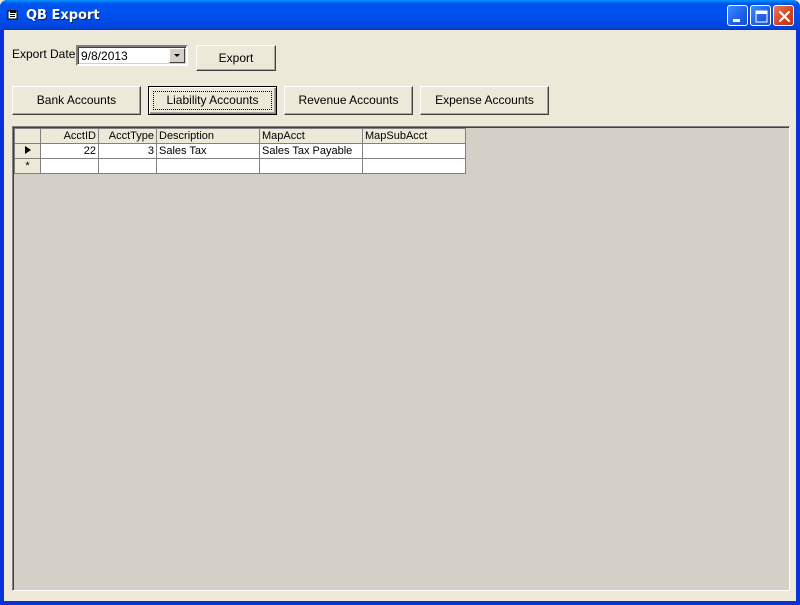  Describe the element at coordinates (132, 55) in the screenshot. I see `export-date-combo: 9/8/2013` at that location.